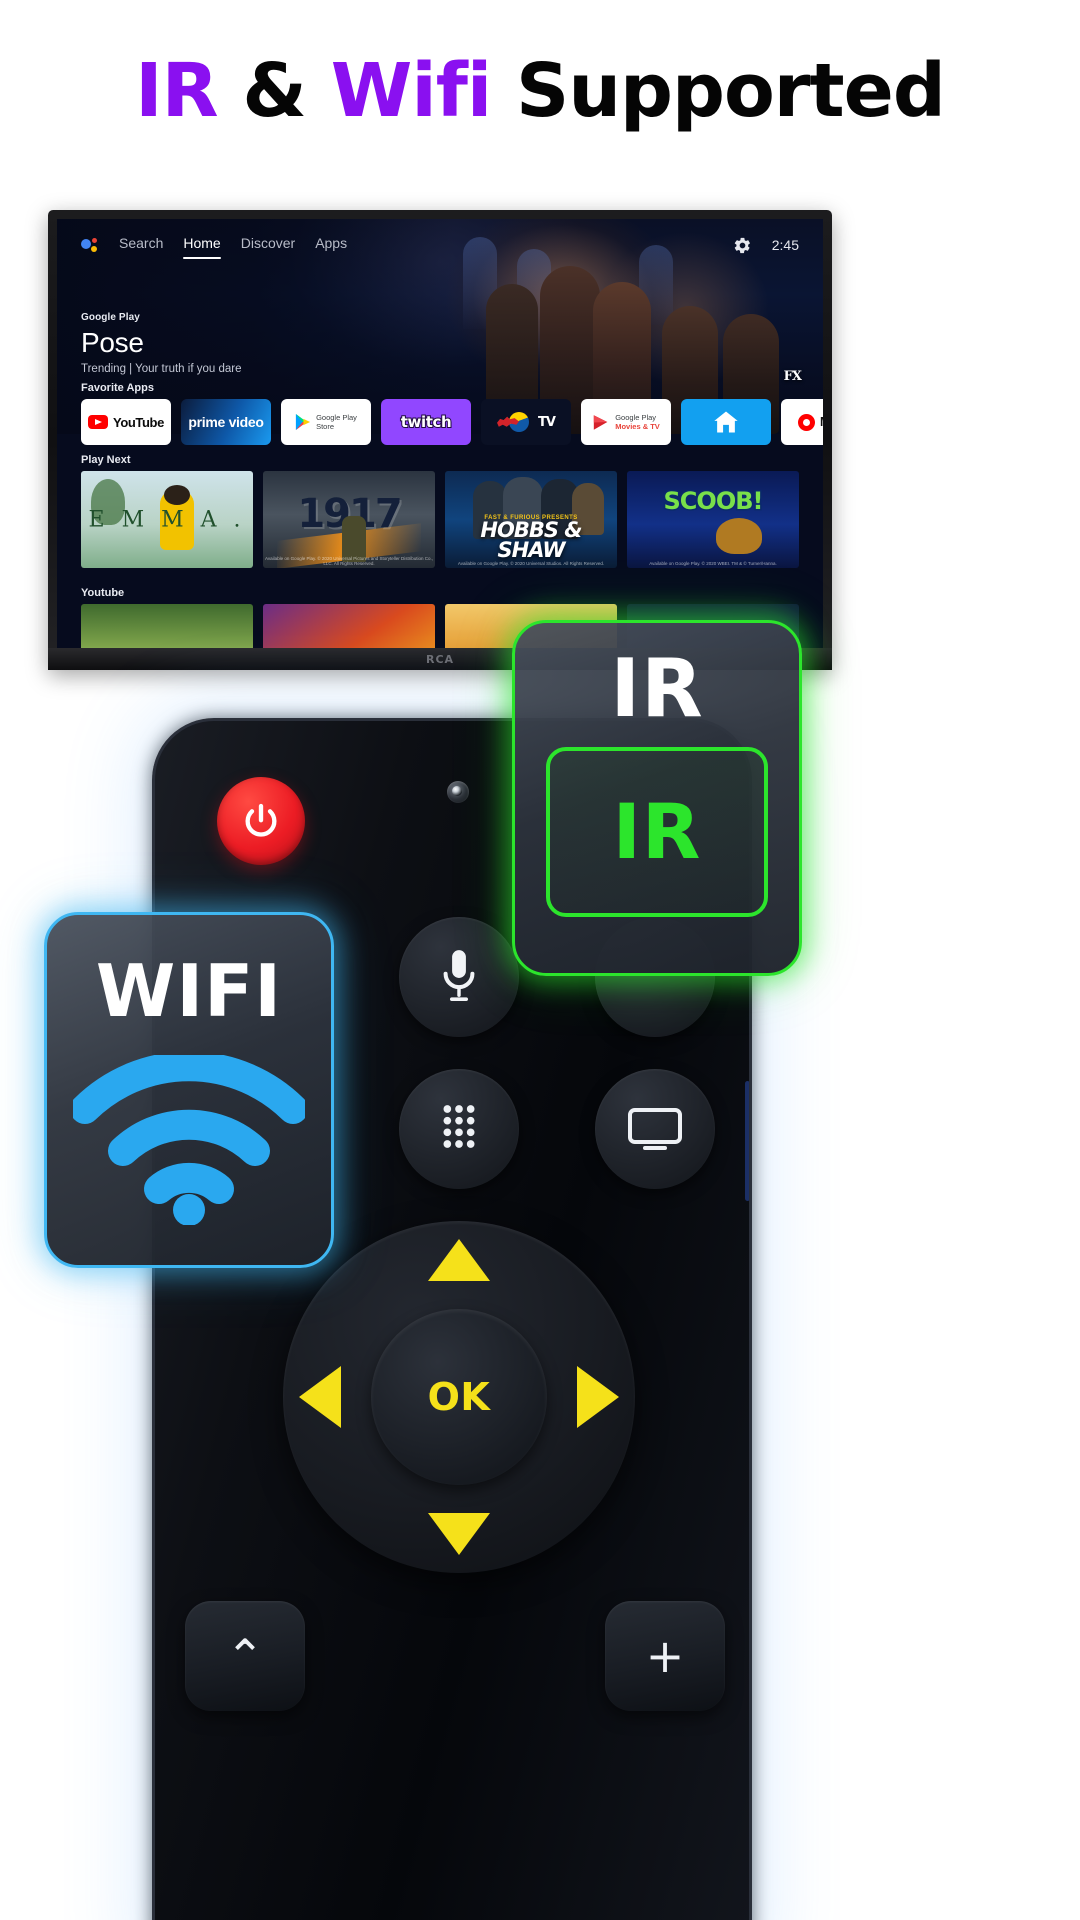  What do you see at coordinates (103, 593) in the screenshot?
I see `youtube-row-label: Youtube` at bounding box center [103, 593].